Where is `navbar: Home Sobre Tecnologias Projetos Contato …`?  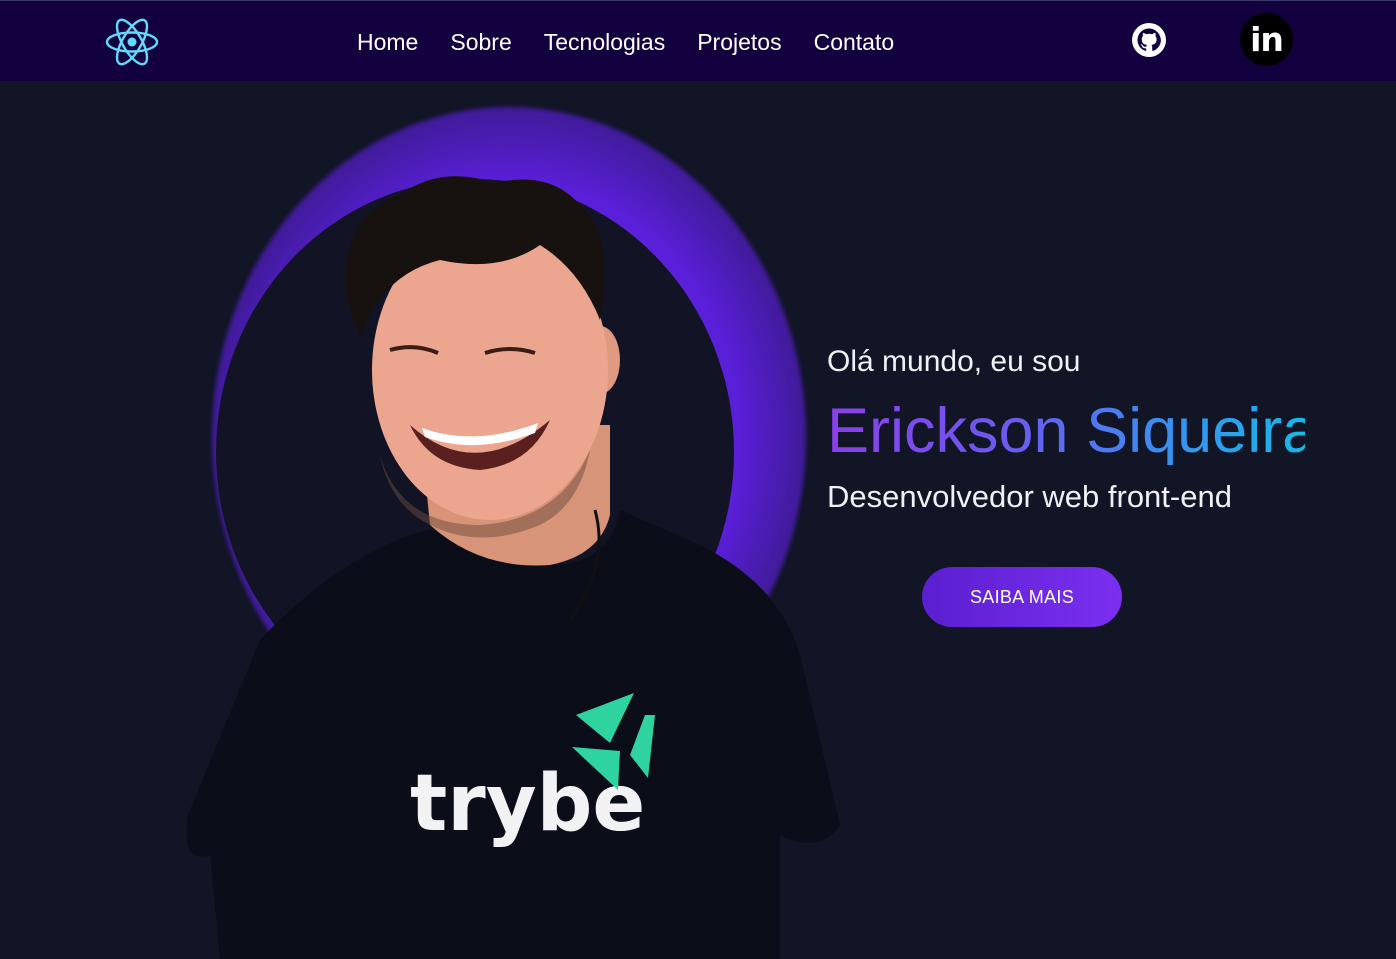
navbar: Home Sobre Tecnologias Projetos Contato … is located at coordinates (698, 40).